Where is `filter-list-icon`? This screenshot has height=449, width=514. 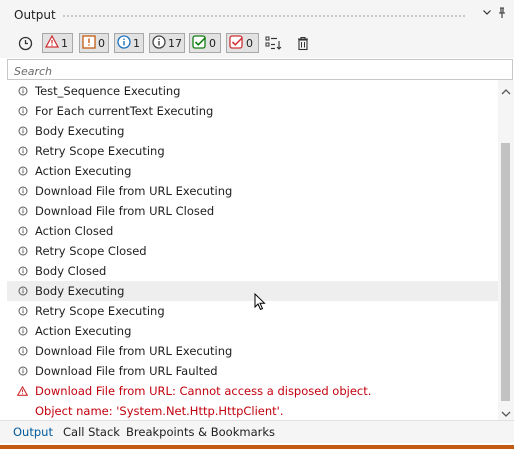
filter-list-icon is located at coordinates (274, 43).